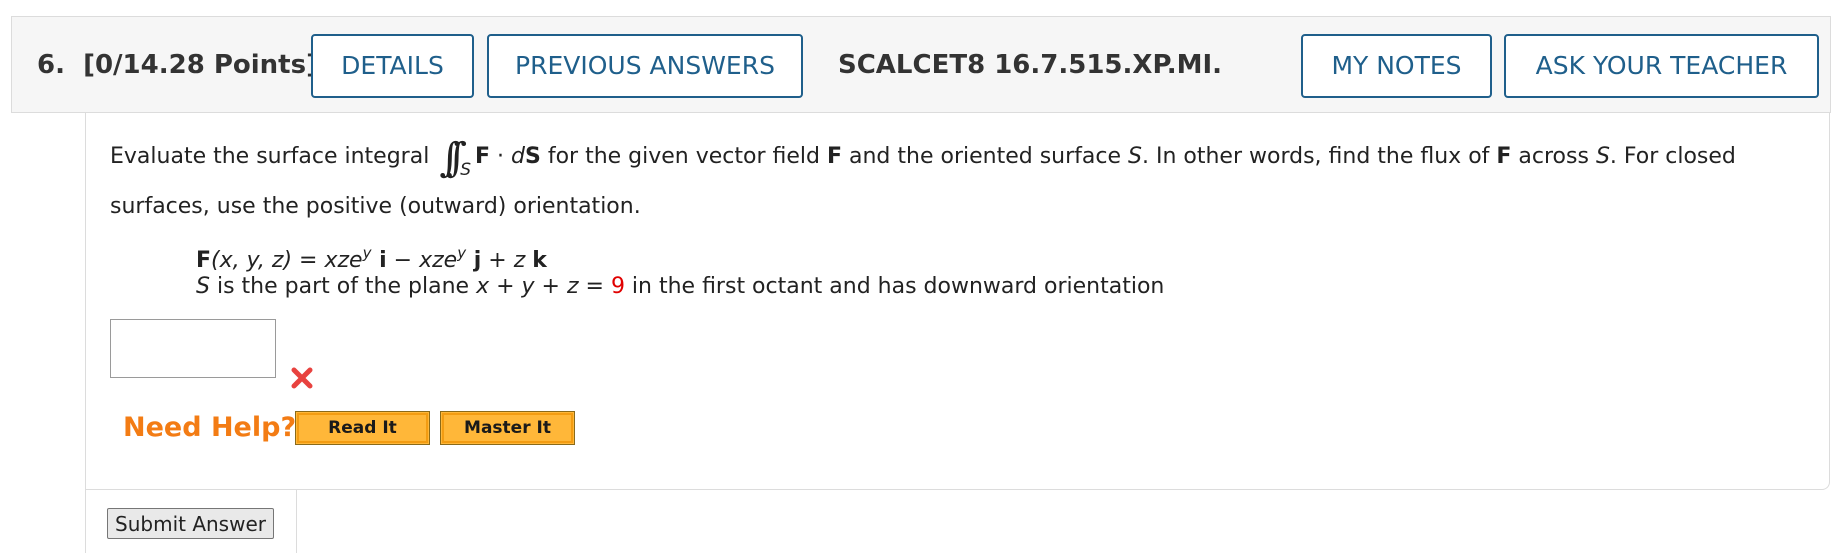  I want to click on question-points: [0/14.28 Points], so click(200, 65).